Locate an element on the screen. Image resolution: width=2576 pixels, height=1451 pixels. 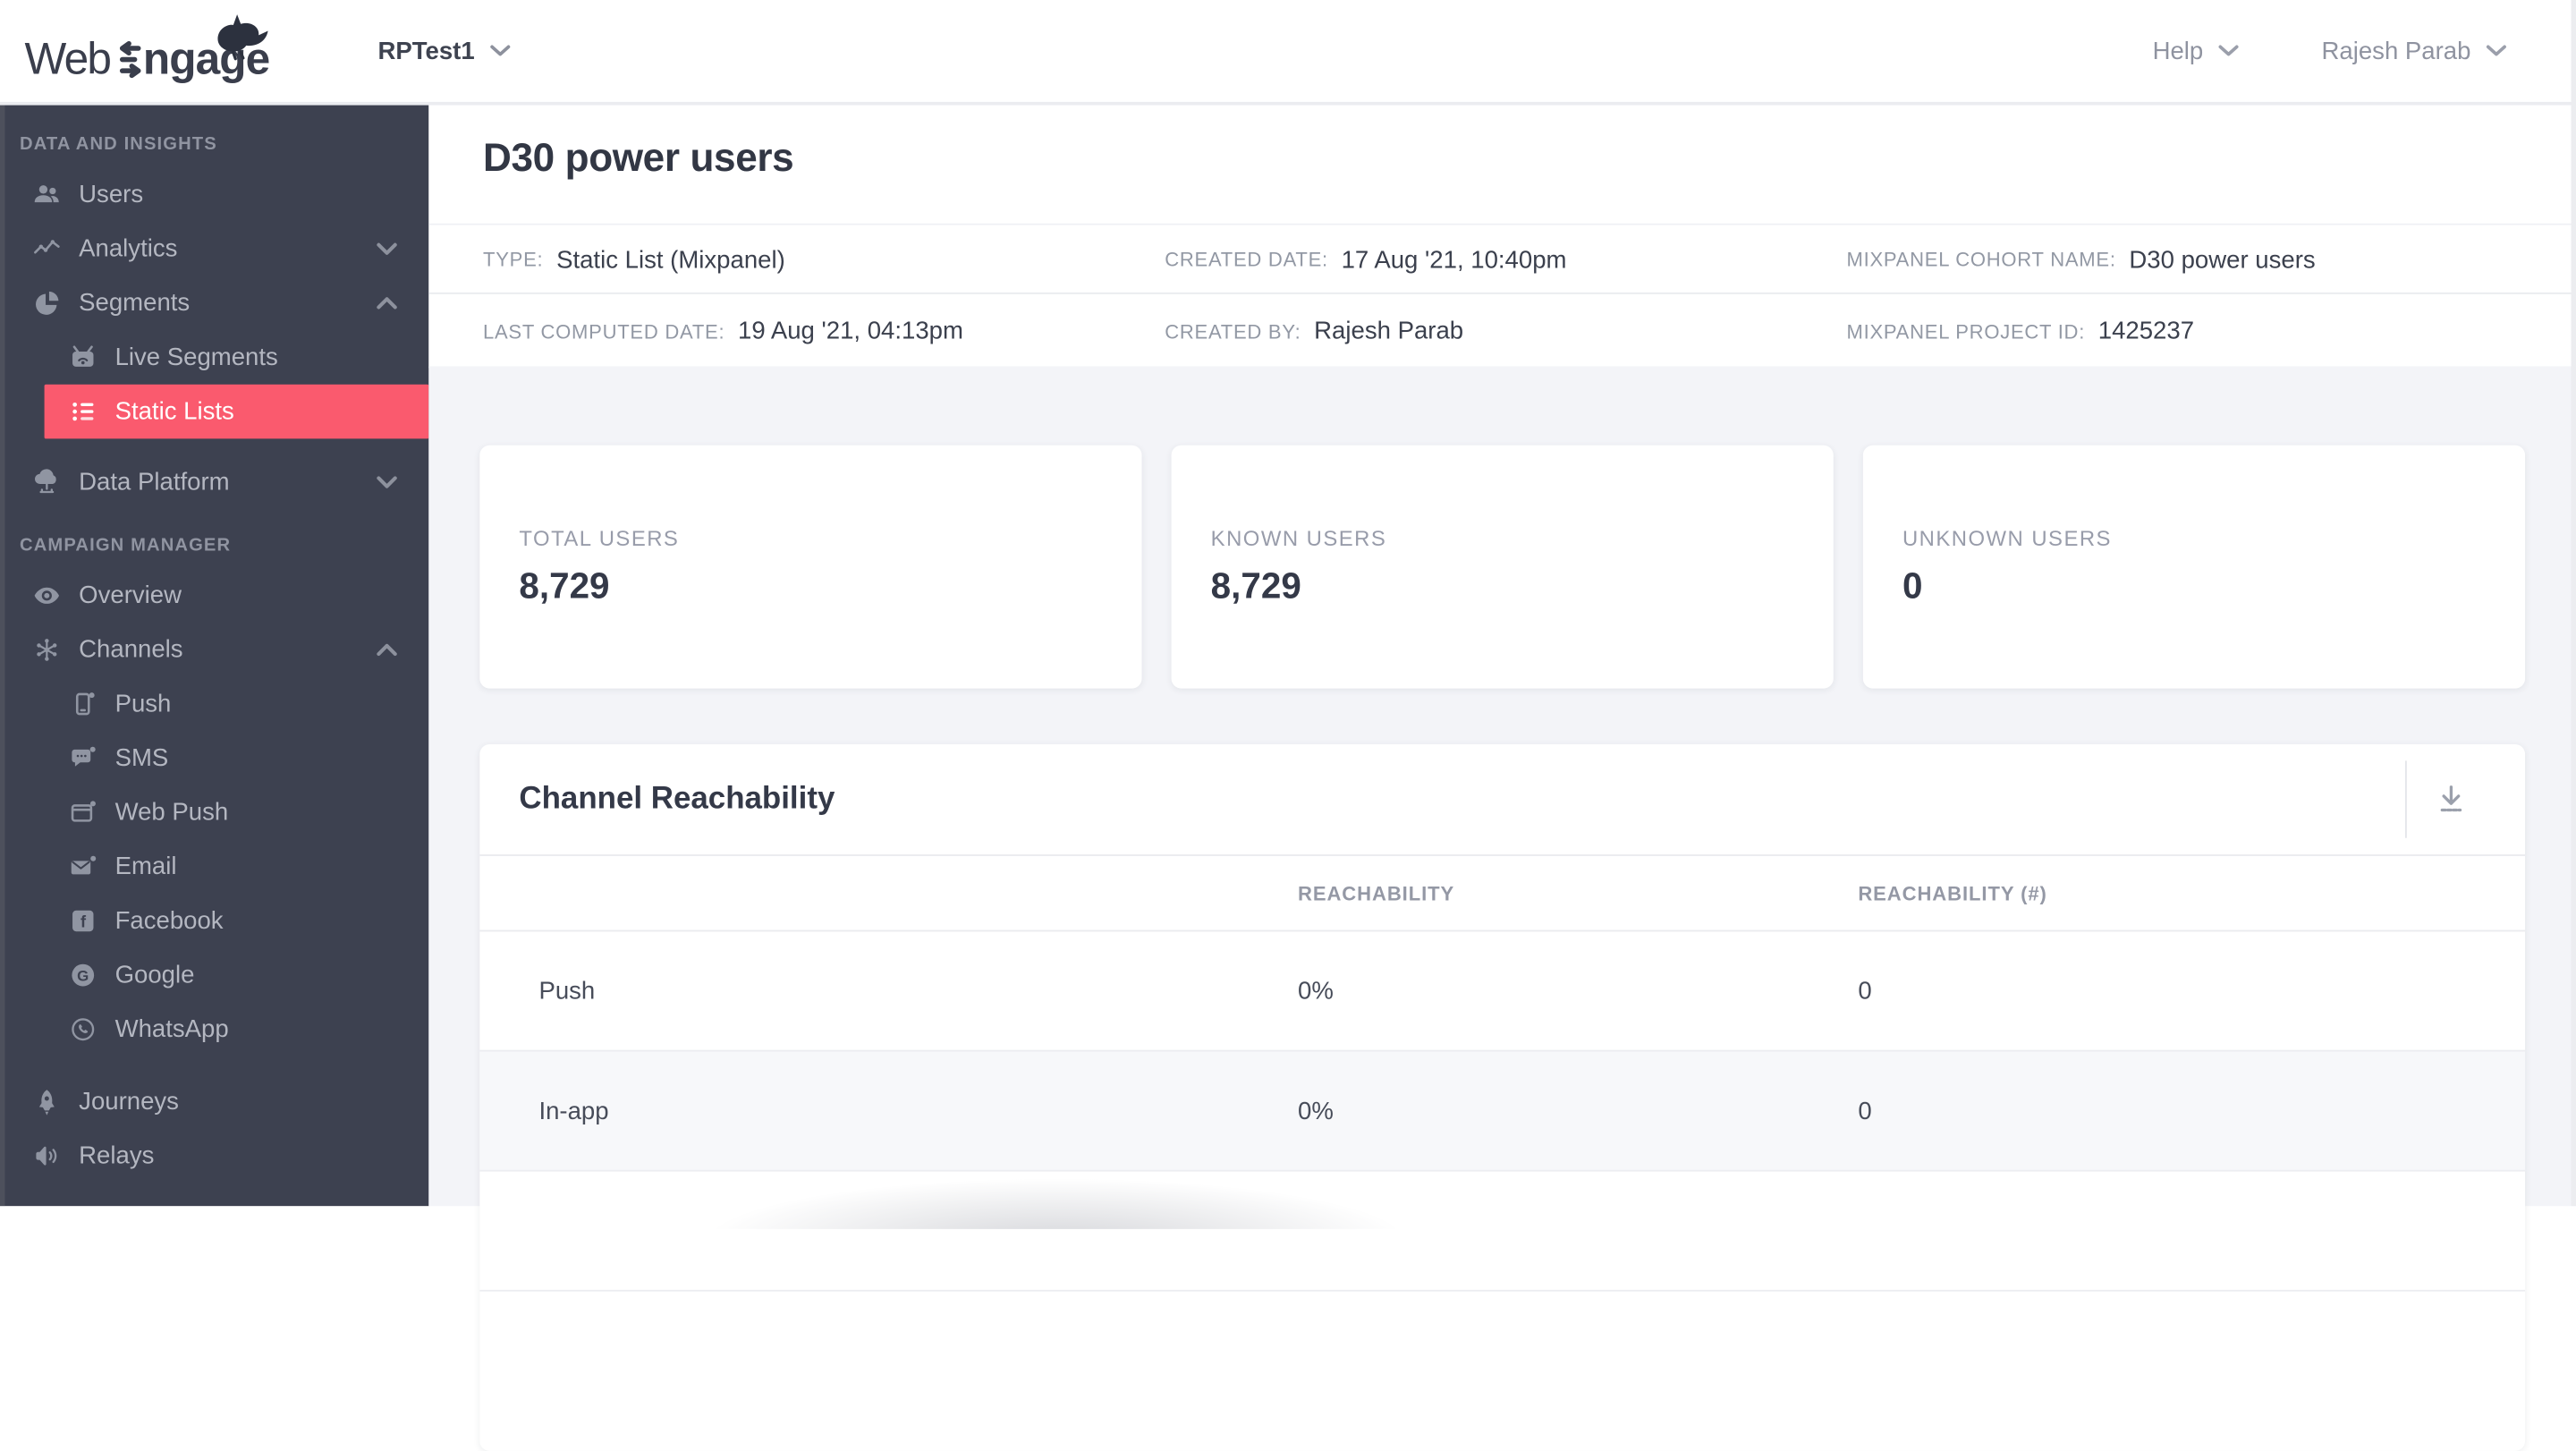
email-envelope-icon is located at coordinates (84, 865).